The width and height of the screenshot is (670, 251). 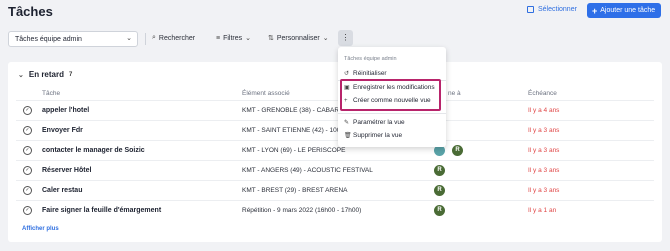 I want to click on search-button: ⌕ Rechercher, so click(x=173, y=38).